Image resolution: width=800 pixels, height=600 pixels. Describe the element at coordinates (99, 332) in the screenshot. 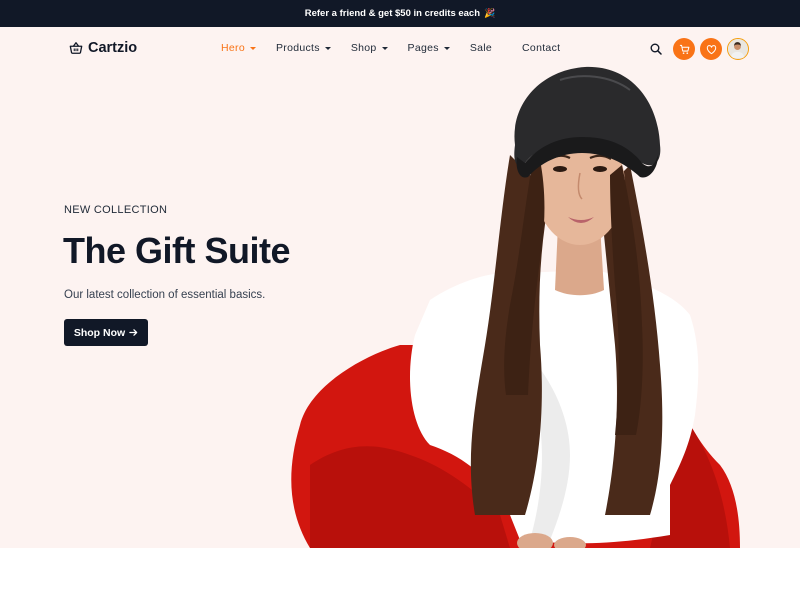

I see `shop-now-label: Shop Now` at that location.